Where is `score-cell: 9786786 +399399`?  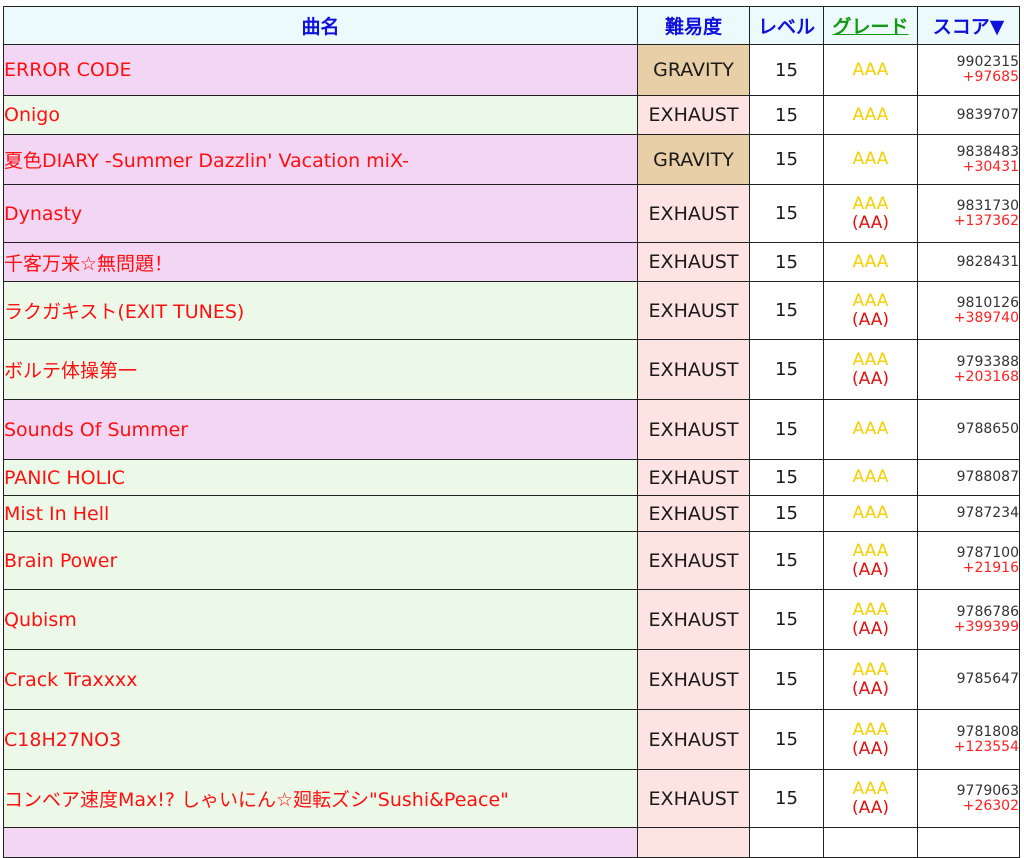
score-cell: 9786786 +399399 is located at coordinates (968, 619).